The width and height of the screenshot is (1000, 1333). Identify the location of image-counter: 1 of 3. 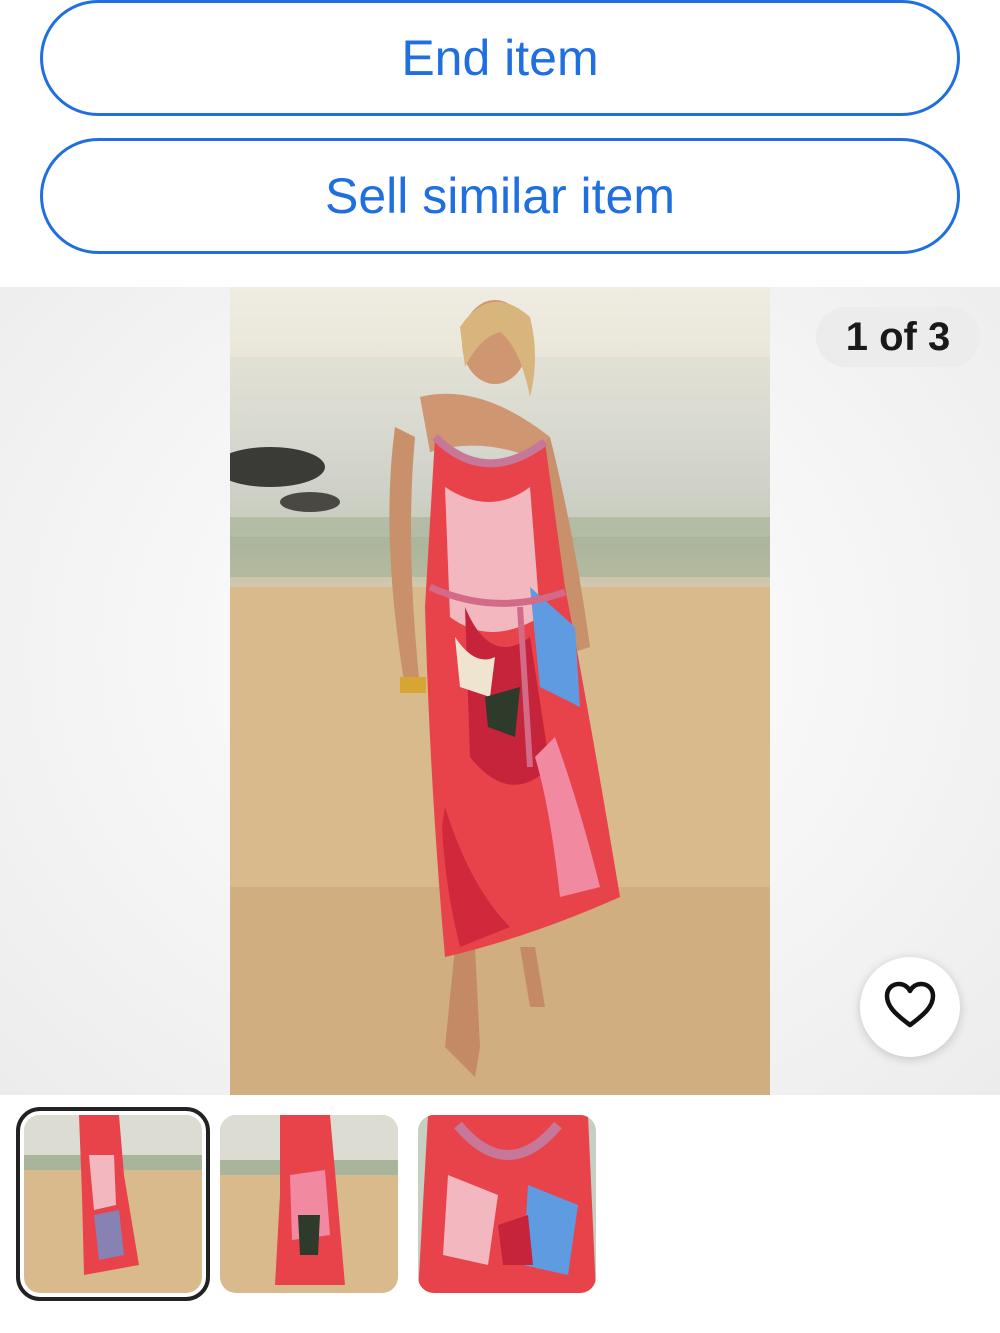
(898, 337).